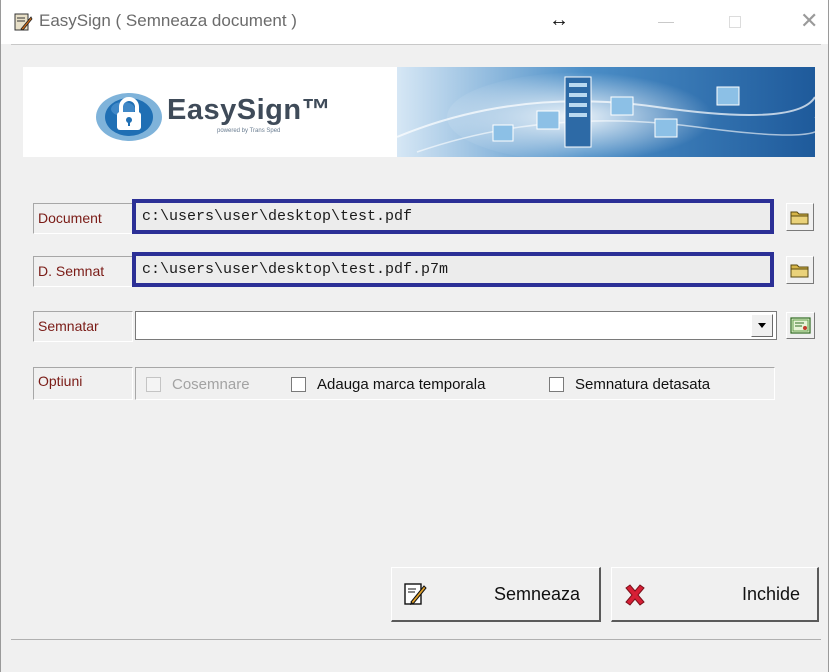 The image size is (829, 672). I want to click on signer-dropdown-arrow, so click(762, 325).